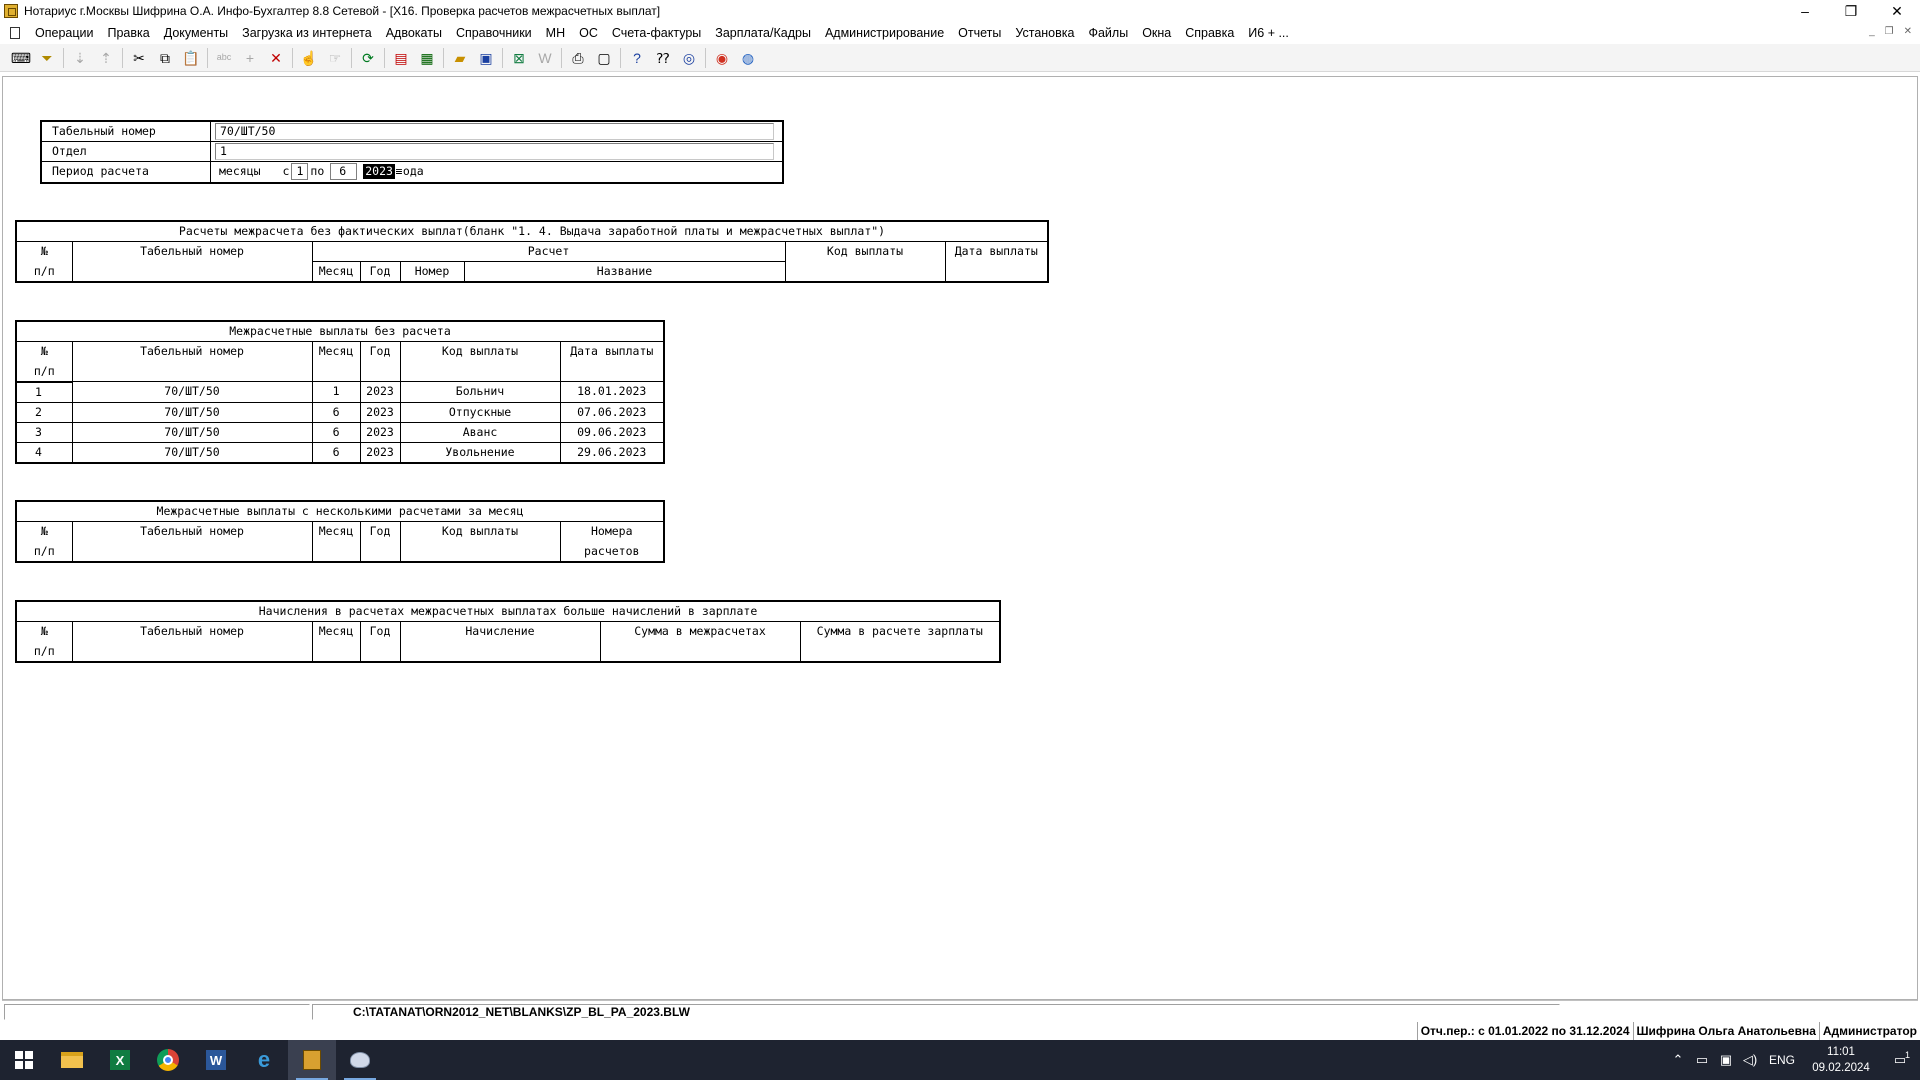  I want to click on table-row: 4 70/ШТ/50 6 2023 Увольнение 29.06.2023, so click(340, 452).